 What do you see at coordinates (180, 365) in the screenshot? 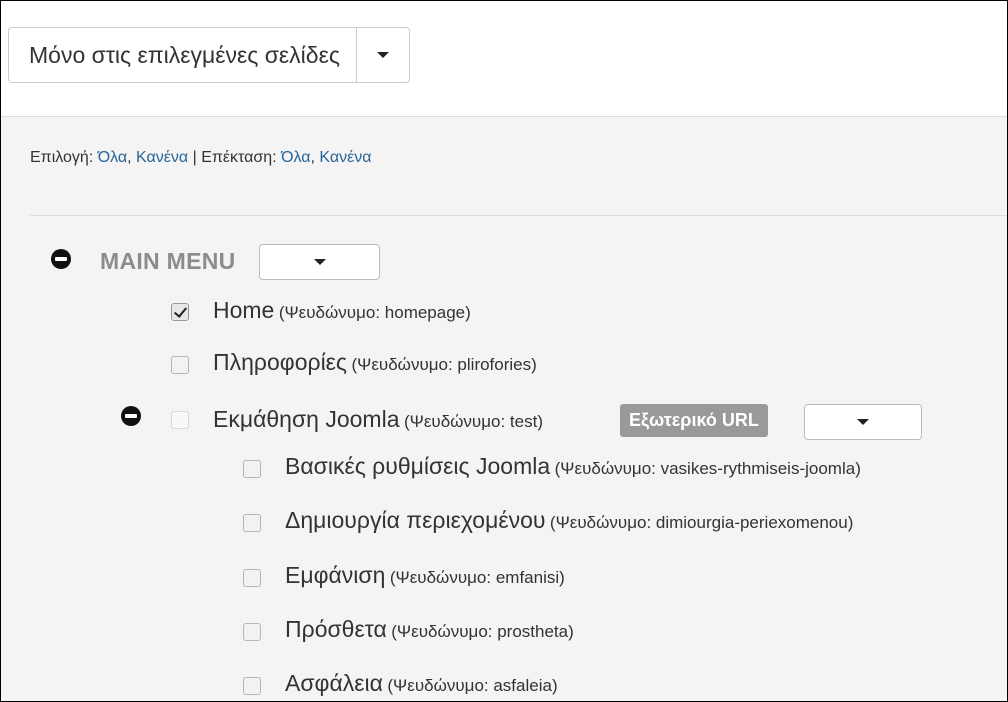
I see `checkbox-plirofories` at bounding box center [180, 365].